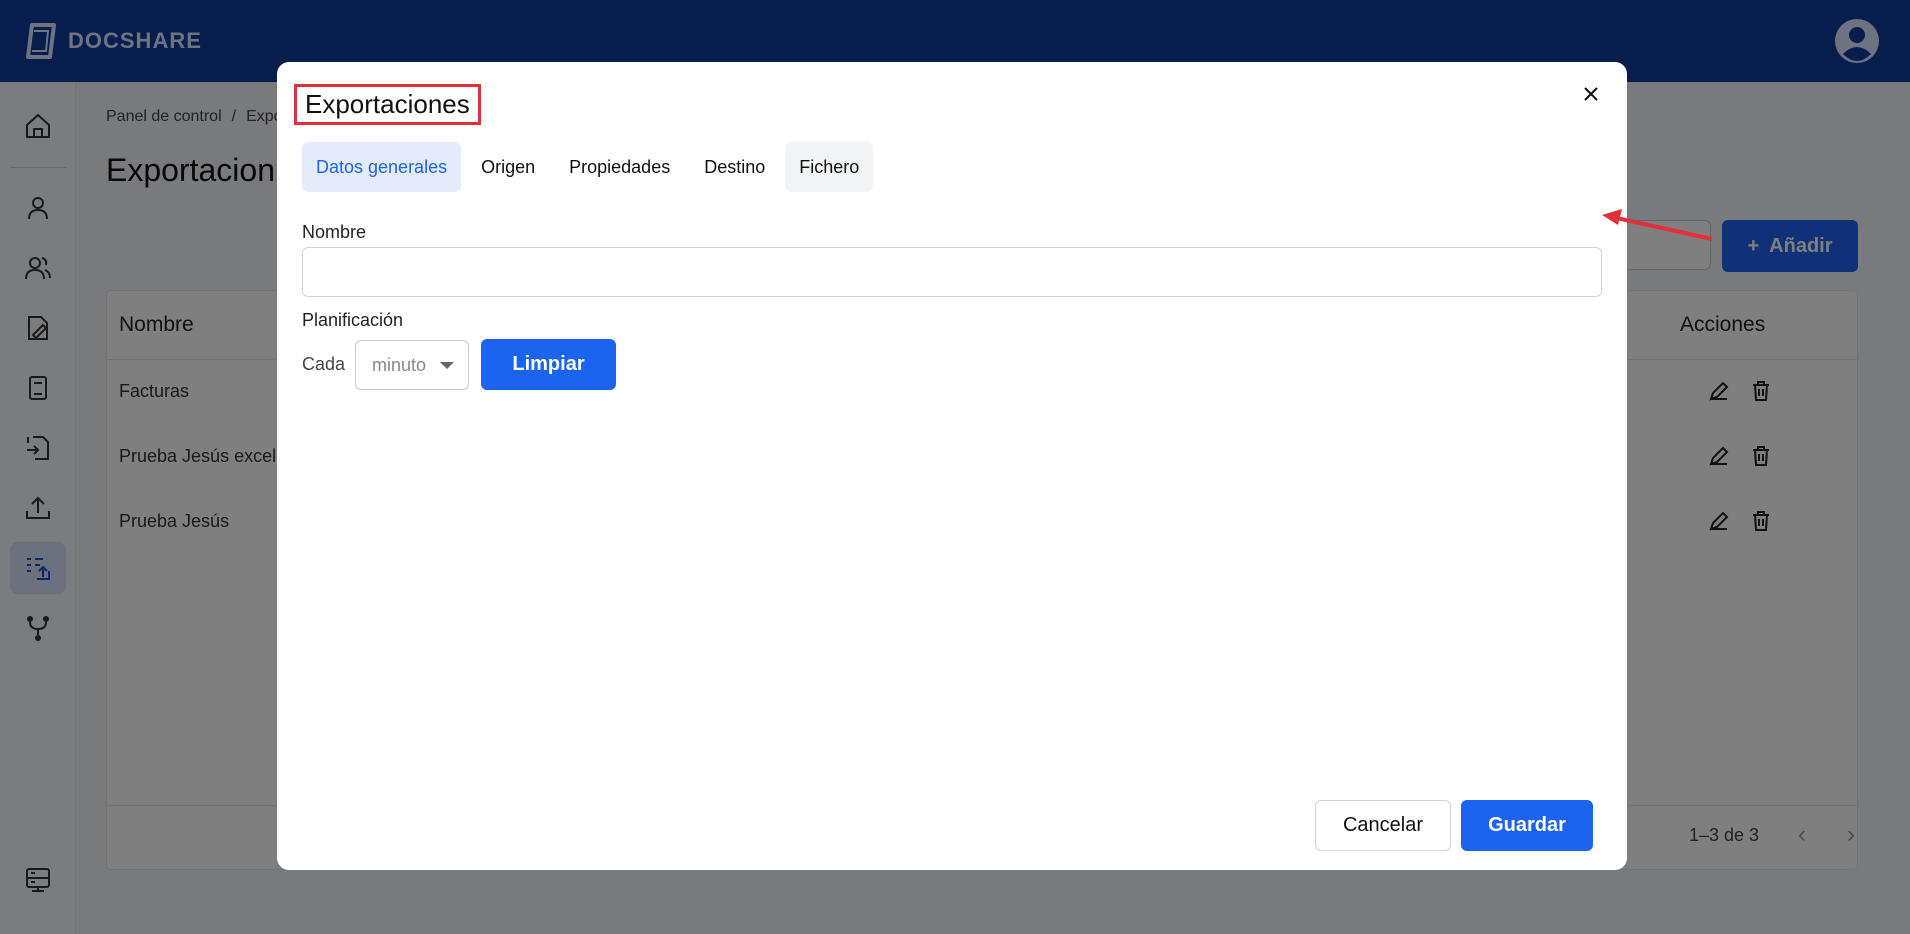  I want to click on dialog-title-highlight: Exportaciones, so click(387, 104).